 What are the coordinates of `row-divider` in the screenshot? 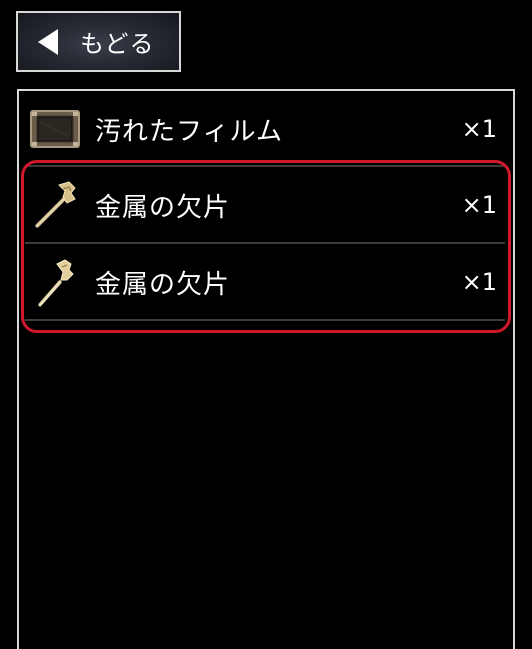 It's located at (265, 320).